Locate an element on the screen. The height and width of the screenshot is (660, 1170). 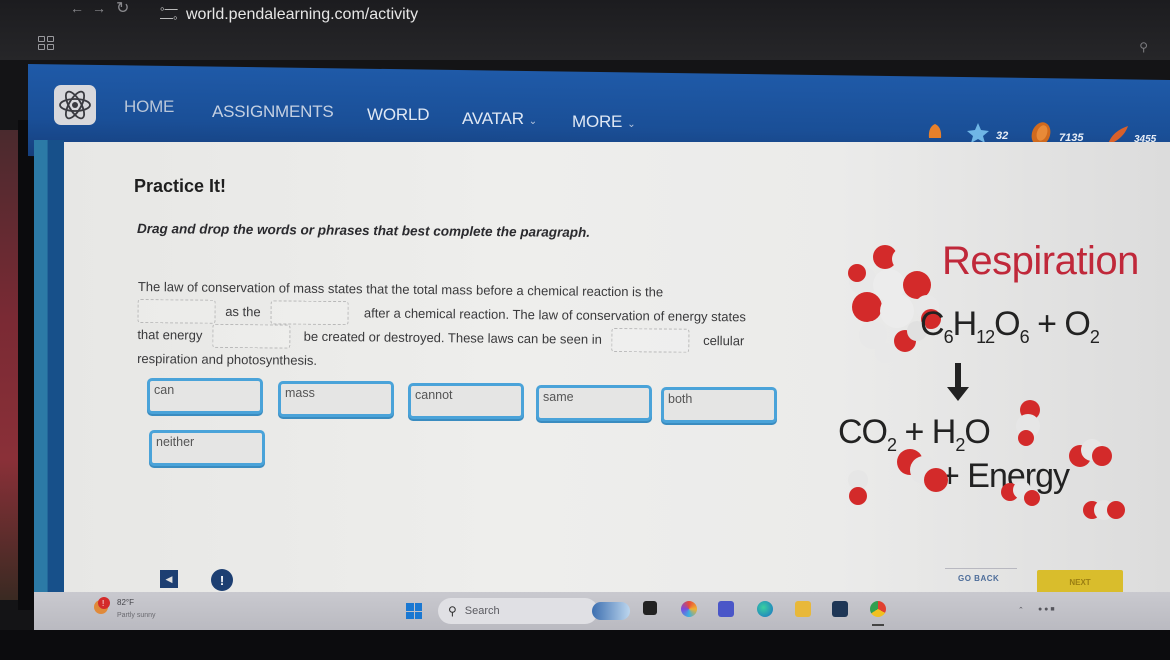
nav-more: MORE ⌄ is located at coordinates (604, 122).